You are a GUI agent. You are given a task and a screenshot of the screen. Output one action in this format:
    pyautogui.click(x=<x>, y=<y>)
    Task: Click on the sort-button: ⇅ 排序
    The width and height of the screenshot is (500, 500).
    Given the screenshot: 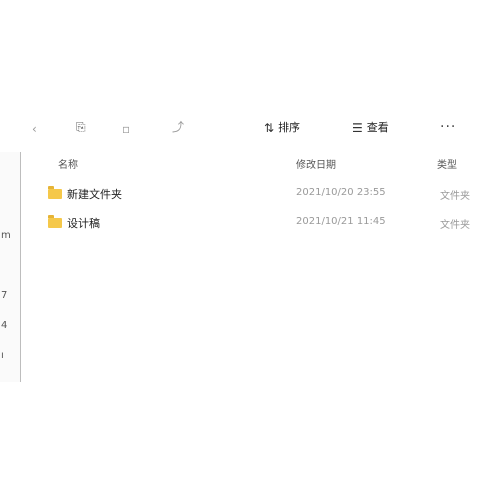 What is the action you would take?
    pyautogui.click(x=282, y=128)
    